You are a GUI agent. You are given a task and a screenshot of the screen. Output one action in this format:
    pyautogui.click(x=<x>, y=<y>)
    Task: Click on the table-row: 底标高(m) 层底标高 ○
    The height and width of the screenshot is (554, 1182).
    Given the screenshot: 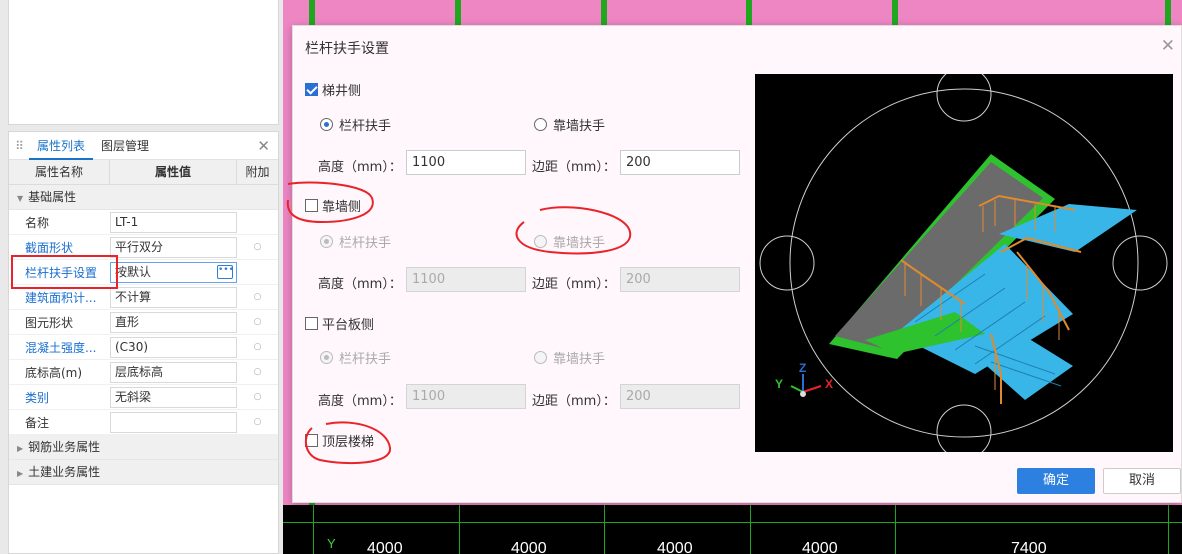 What is the action you would take?
    pyautogui.click(x=143, y=372)
    